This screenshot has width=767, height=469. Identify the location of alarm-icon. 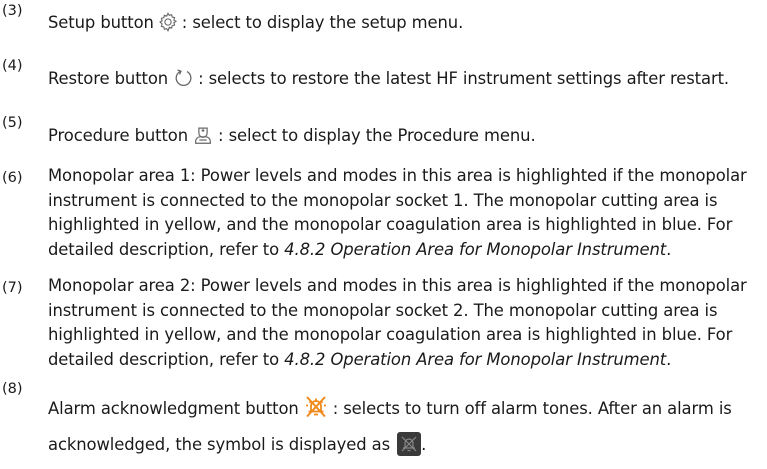
(316, 407).